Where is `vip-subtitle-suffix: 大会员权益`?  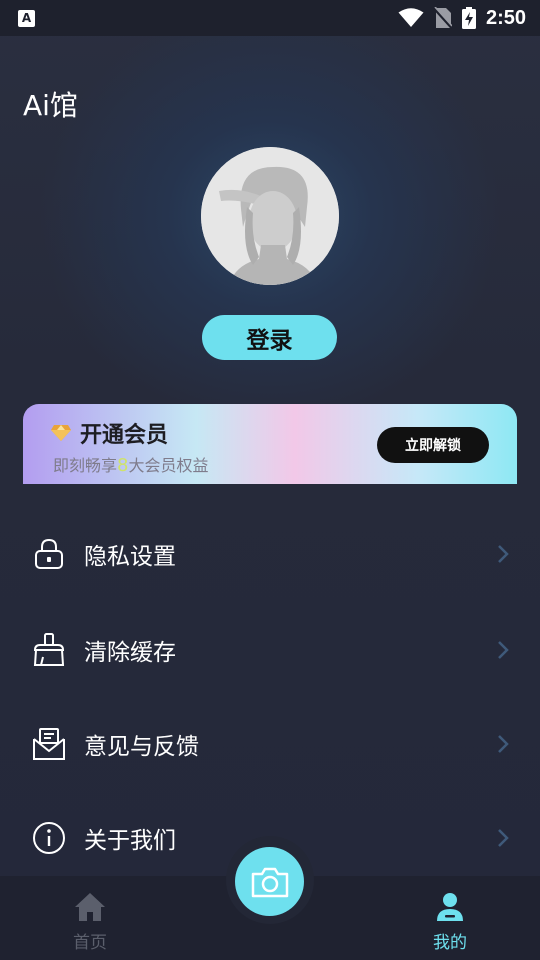 vip-subtitle-suffix: 大会员权益 is located at coordinates (168, 465).